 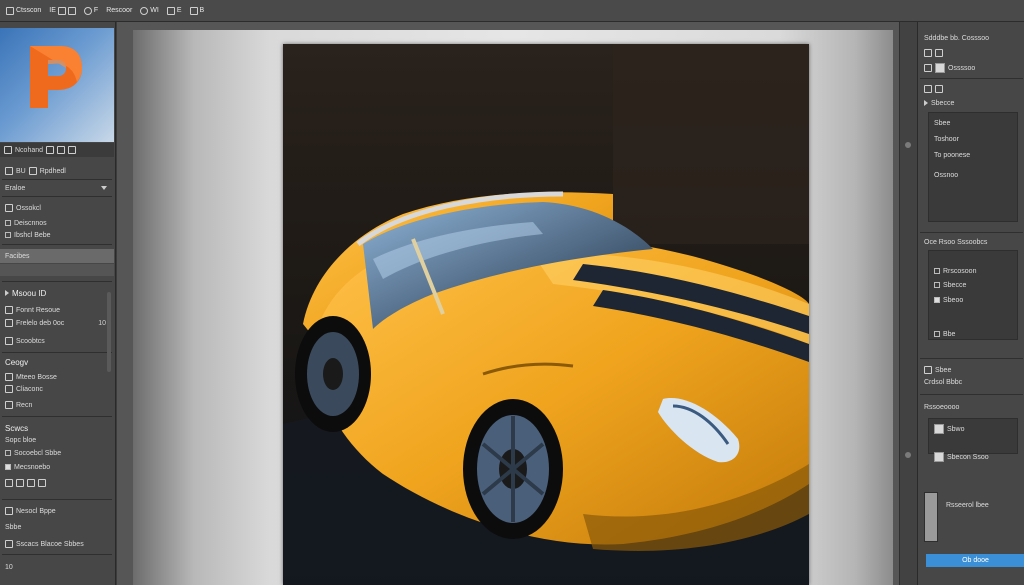 What do you see at coordinates (53, 171) in the screenshot?
I see `tab-second: Rpdhedl` at bounding box center [53, 171].